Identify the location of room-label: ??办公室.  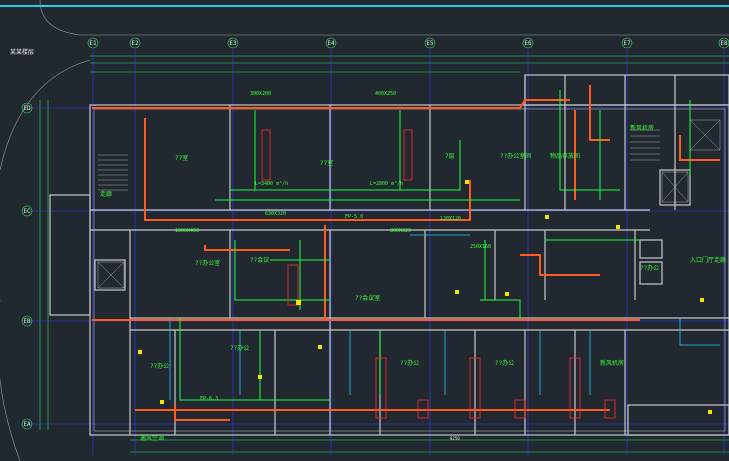
(207, 263).